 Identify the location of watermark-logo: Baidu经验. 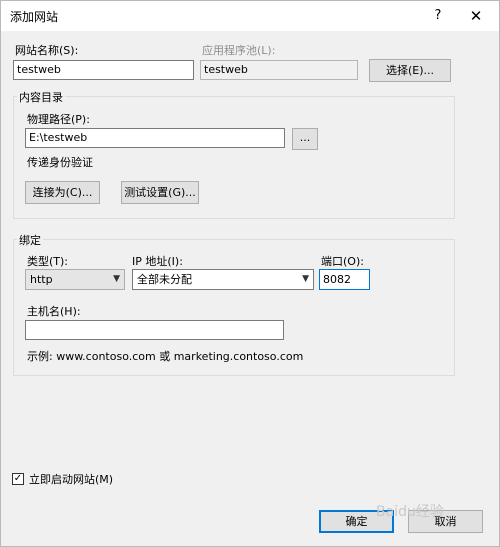
(410, 512).